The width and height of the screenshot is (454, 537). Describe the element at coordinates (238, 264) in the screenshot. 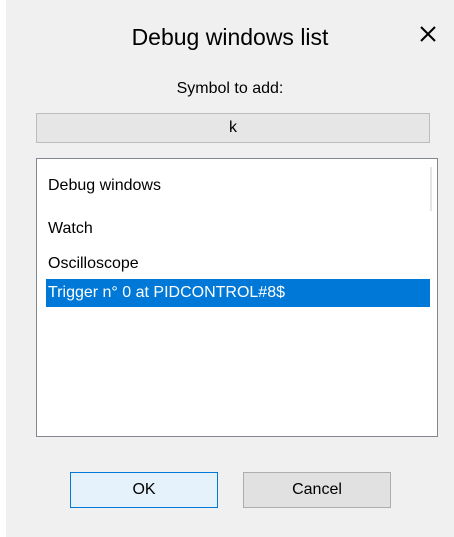

I see `list-item-oscilloscope: Oscilloscope` at that location.